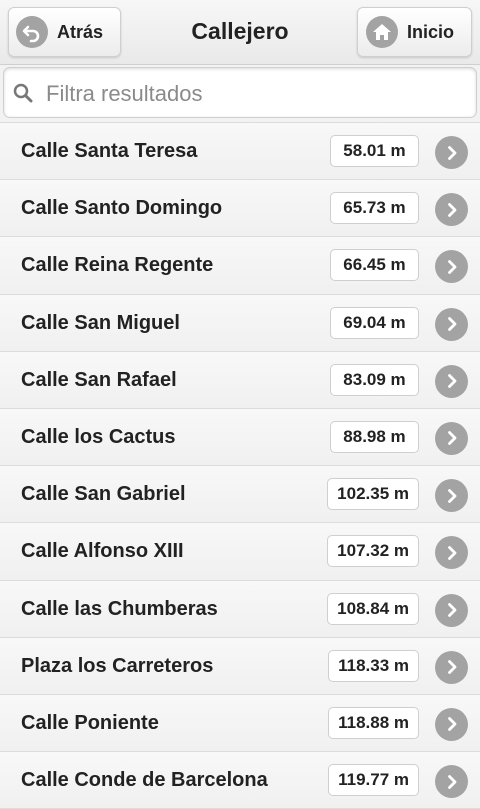 This screenshot has width=480, height=809. I want to click on distance-badge: 118.88 m, so click(373, 722).